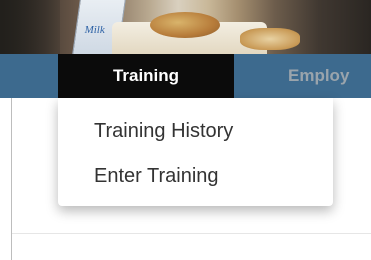 The width and height of the screenshot is (371, 260). Describe the element at coordinates (11, 179) in the screenshot. I see `content-left-border` at that location.